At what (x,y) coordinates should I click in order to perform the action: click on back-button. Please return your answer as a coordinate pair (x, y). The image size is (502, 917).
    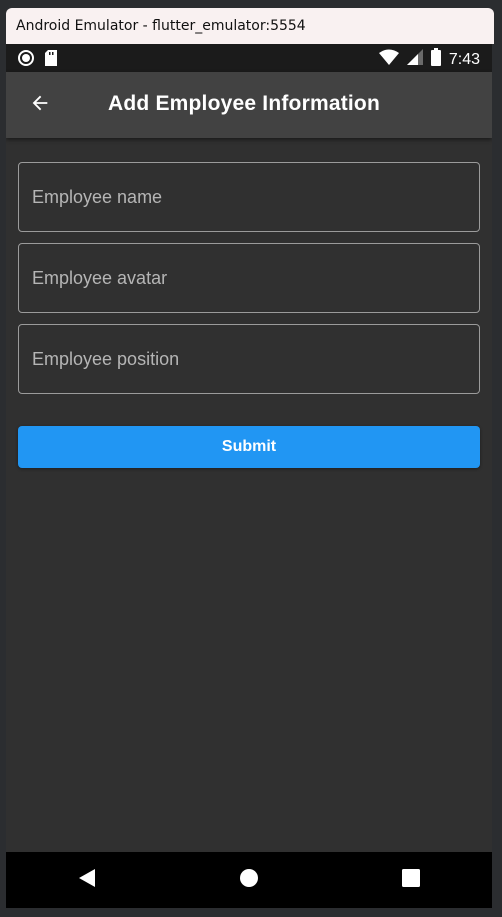
    Looking at the image, I should click on (40, 105).